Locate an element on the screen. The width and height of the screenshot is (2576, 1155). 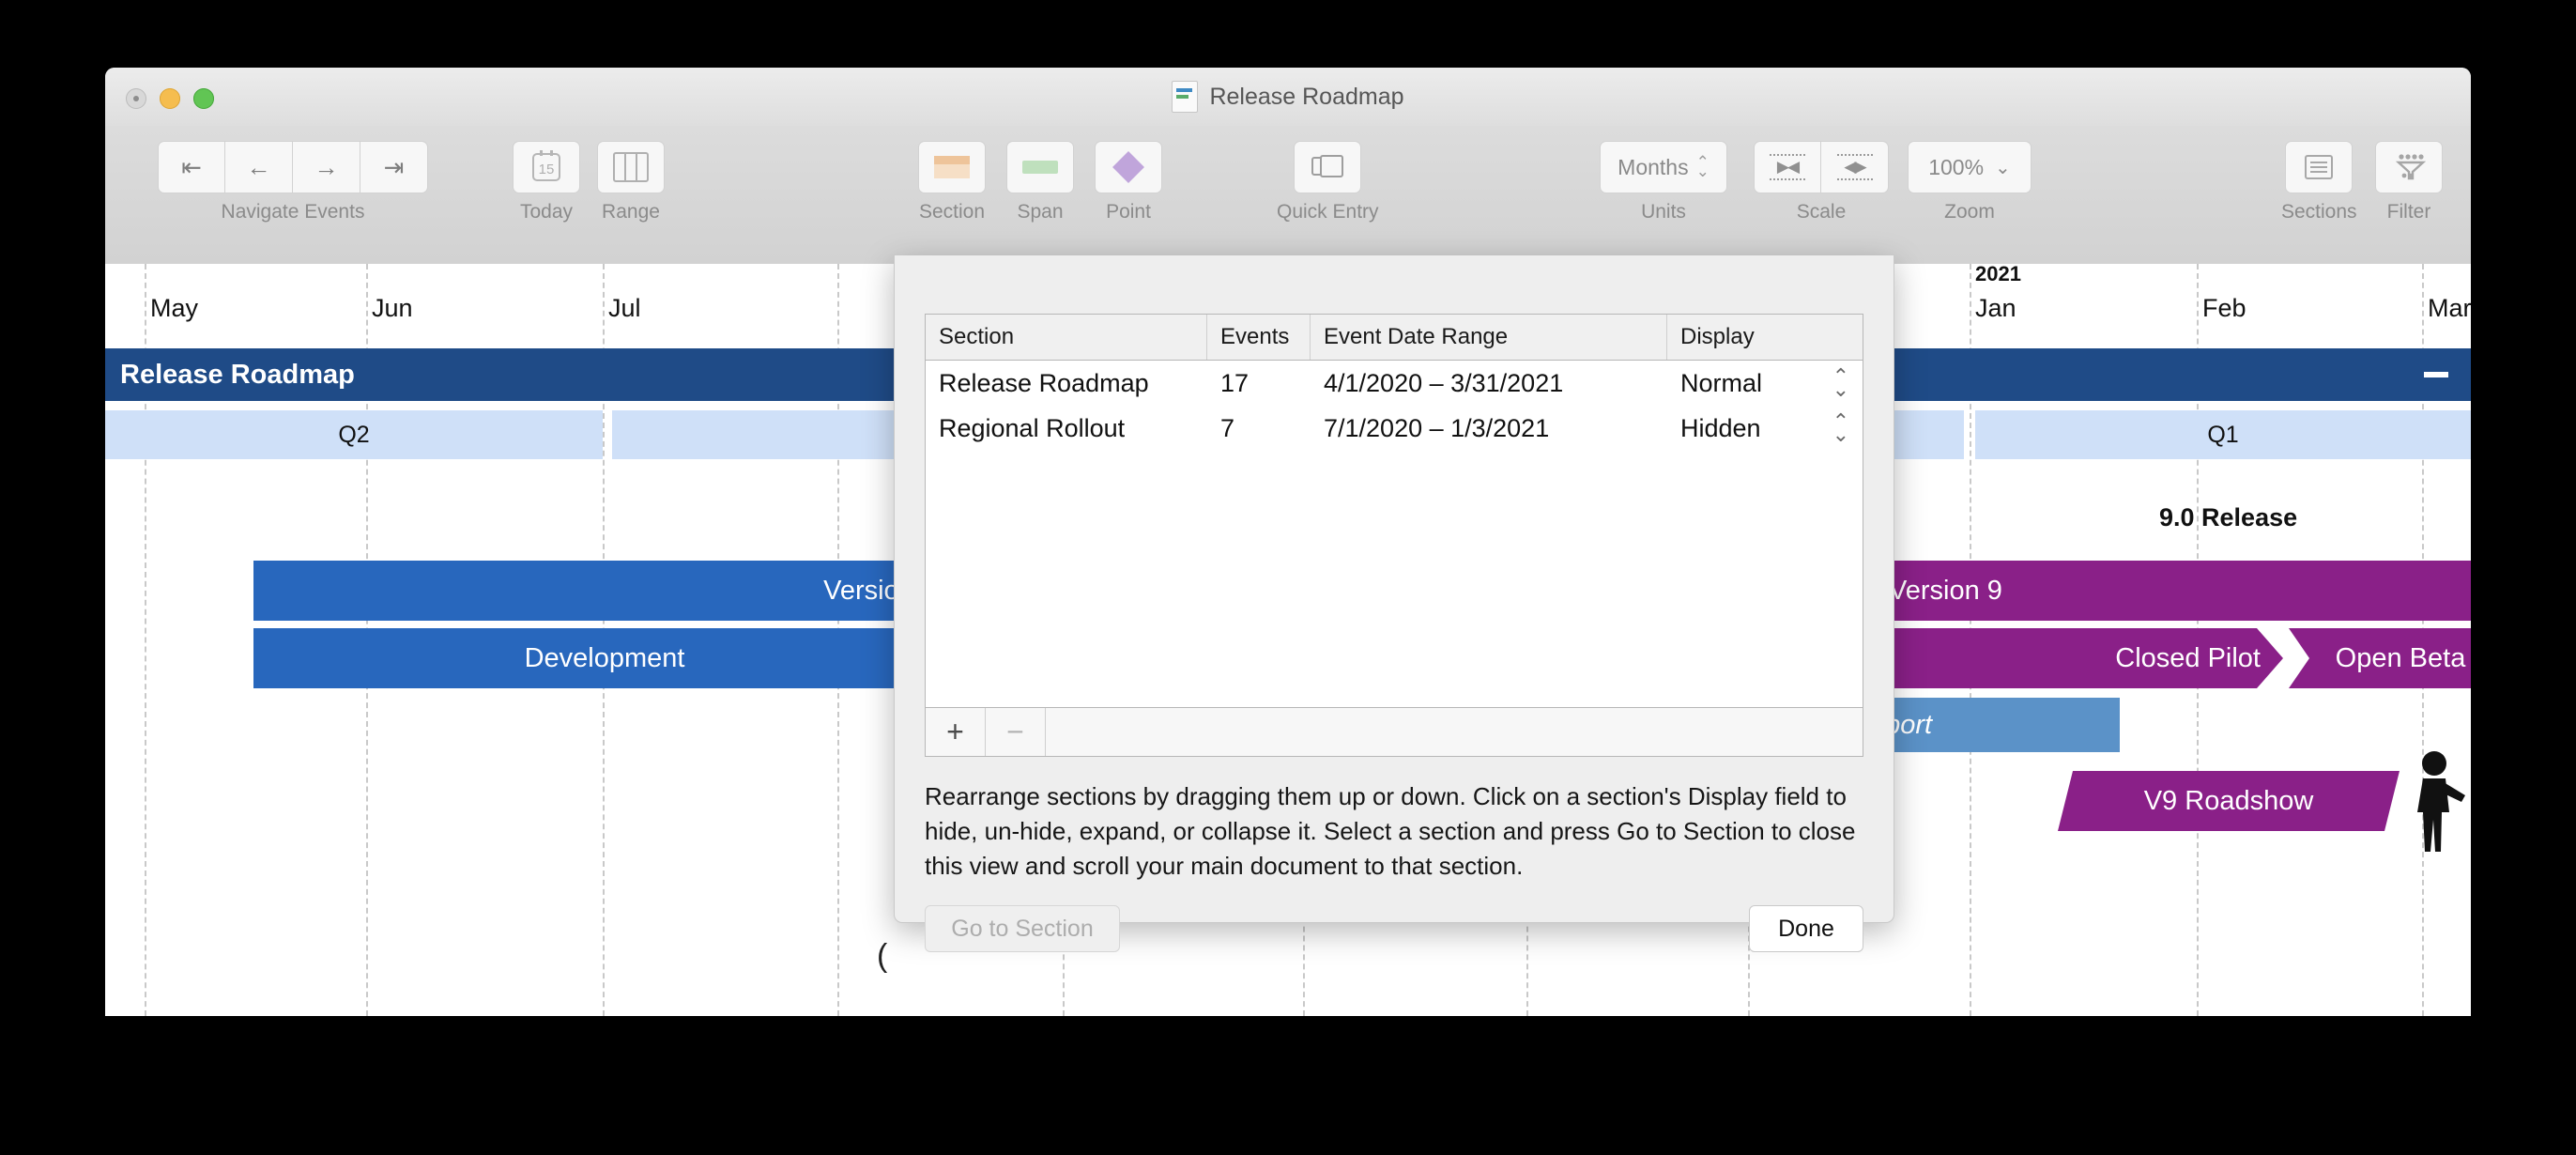
column-header-event-date-range: Event Date Range is located at coordinates (1489, 337).